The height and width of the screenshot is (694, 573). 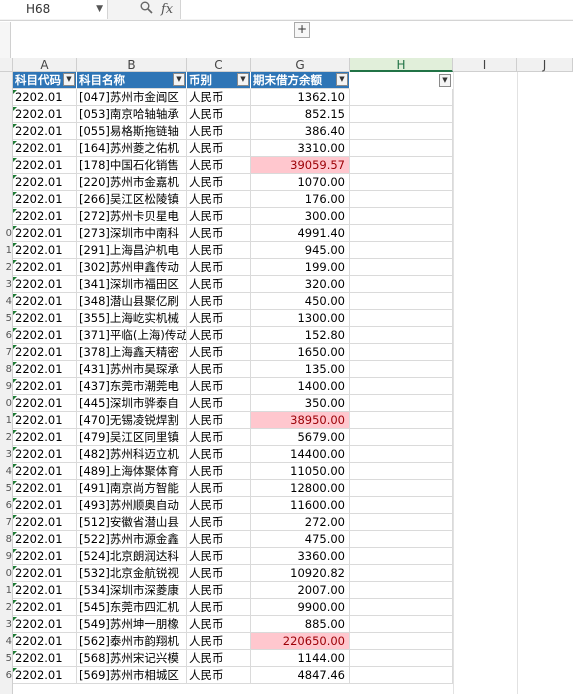 I want to click on cell-account-name: [291]上海昌沪机电, so click(x=132, y=250).